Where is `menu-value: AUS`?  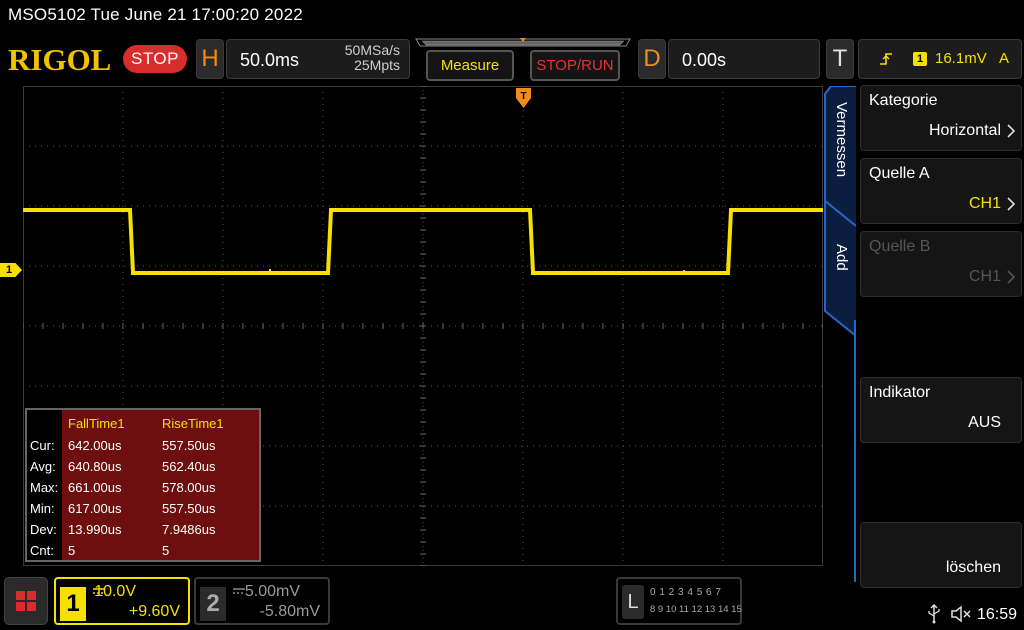
menu-value: AUS is located at coordinates (984, 422).